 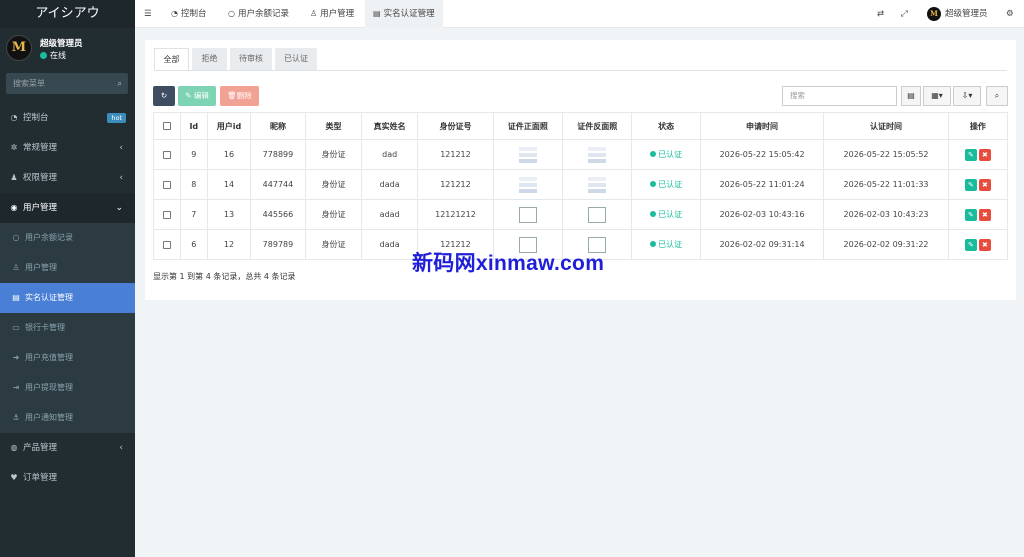 I want to click on export-dropdown-icon: ⇩▾, so click(x=967, y=96).